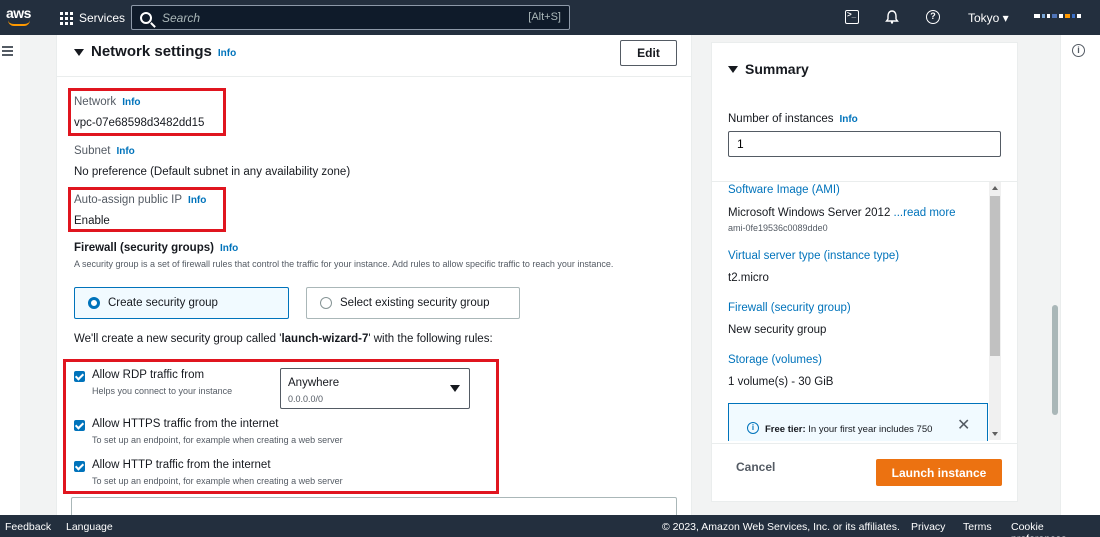 This screenshot has height=537, width=1100. I want to click on read-more-link: ...read more, so click(925, 213).